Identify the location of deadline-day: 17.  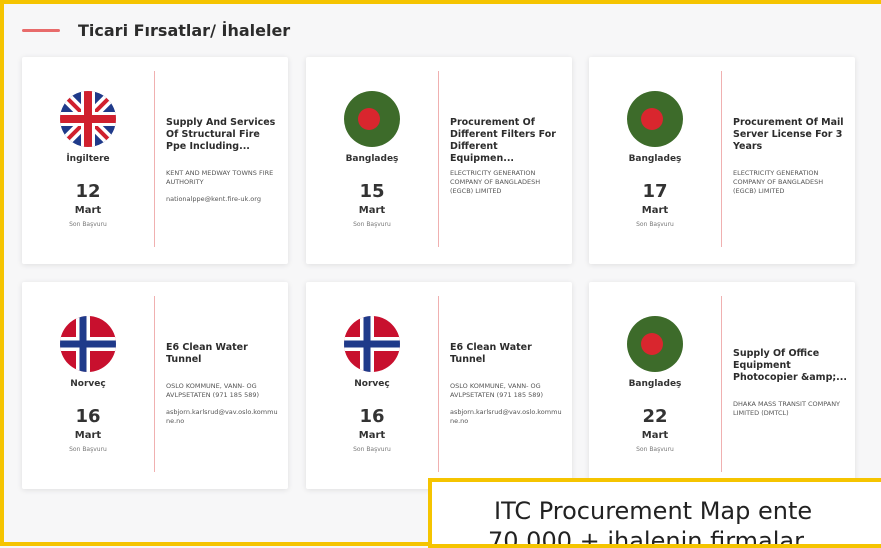
(655, 191).